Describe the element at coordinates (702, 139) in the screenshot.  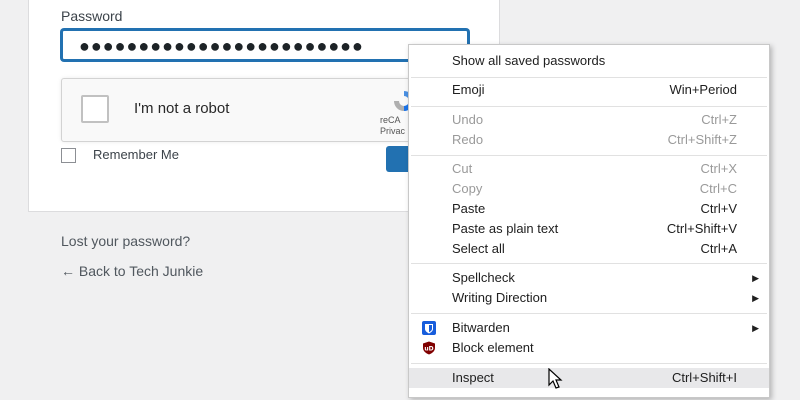
I see `menu-item-shortcut: Ctrl+Shift+Z` at that location.